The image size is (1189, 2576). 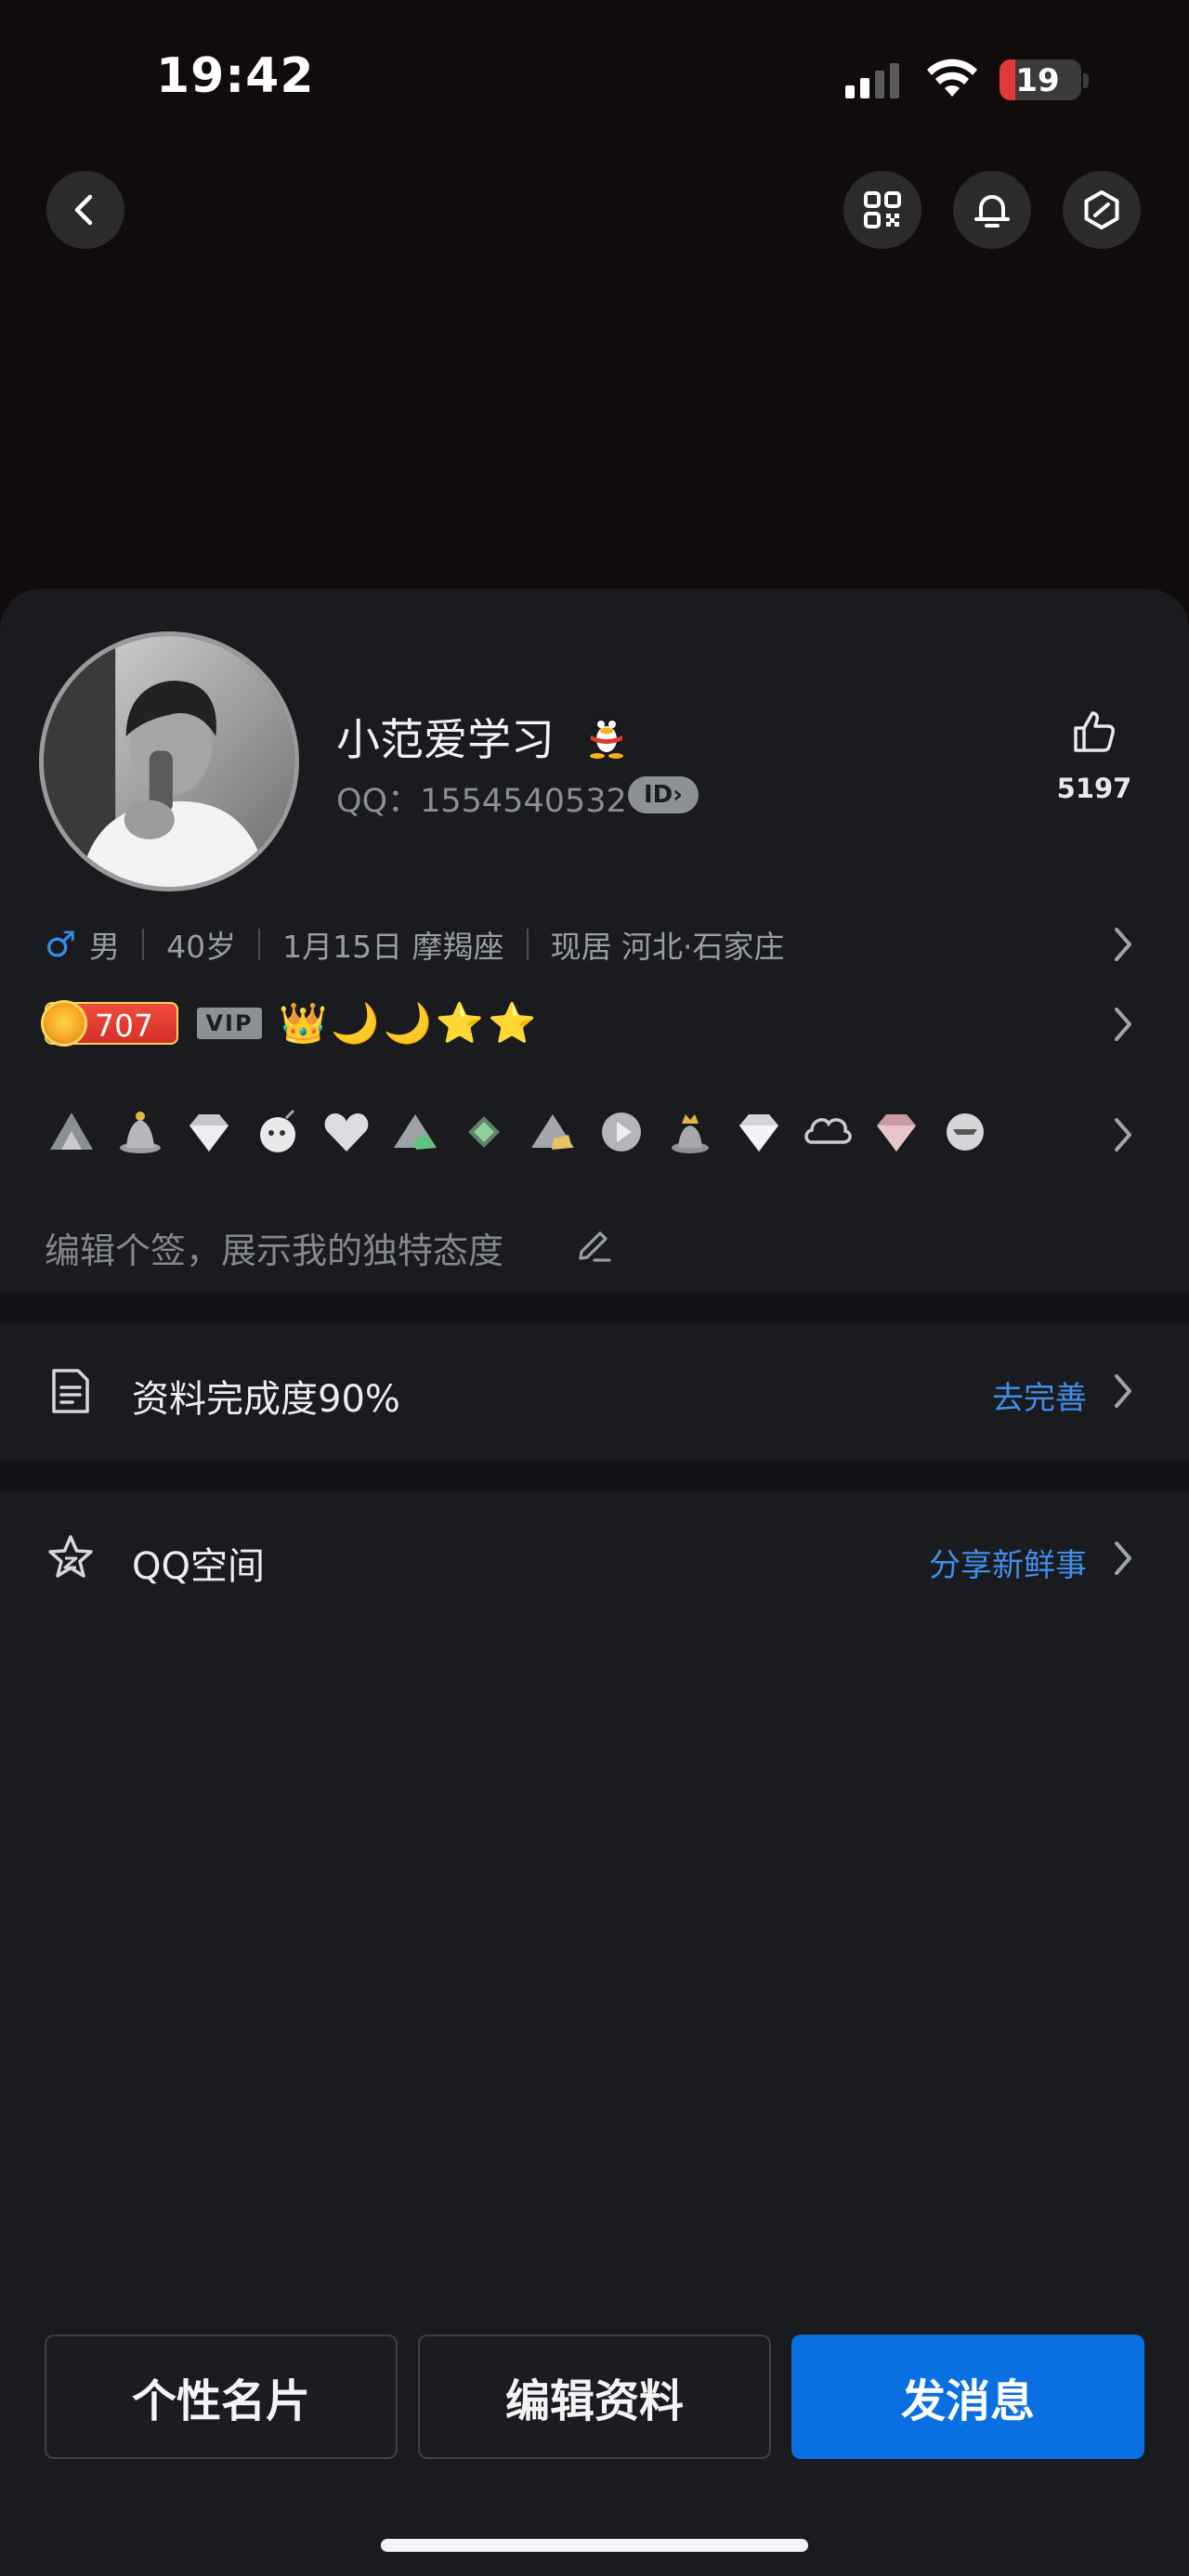 What do you see at coordinates (1094, 788) in the screenshot?
I see `like-count: 5197` at bounding box center [1094, 788].